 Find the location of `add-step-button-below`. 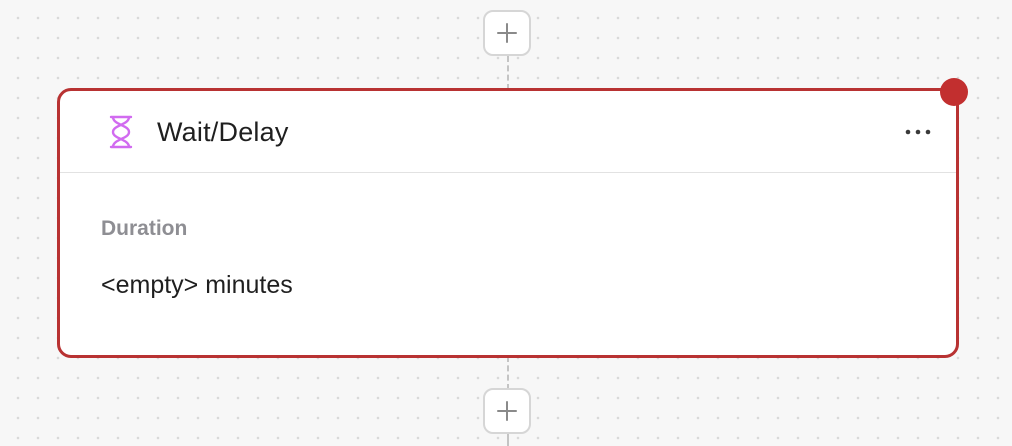

add-step-button-below is located at coordinates (507, 411).